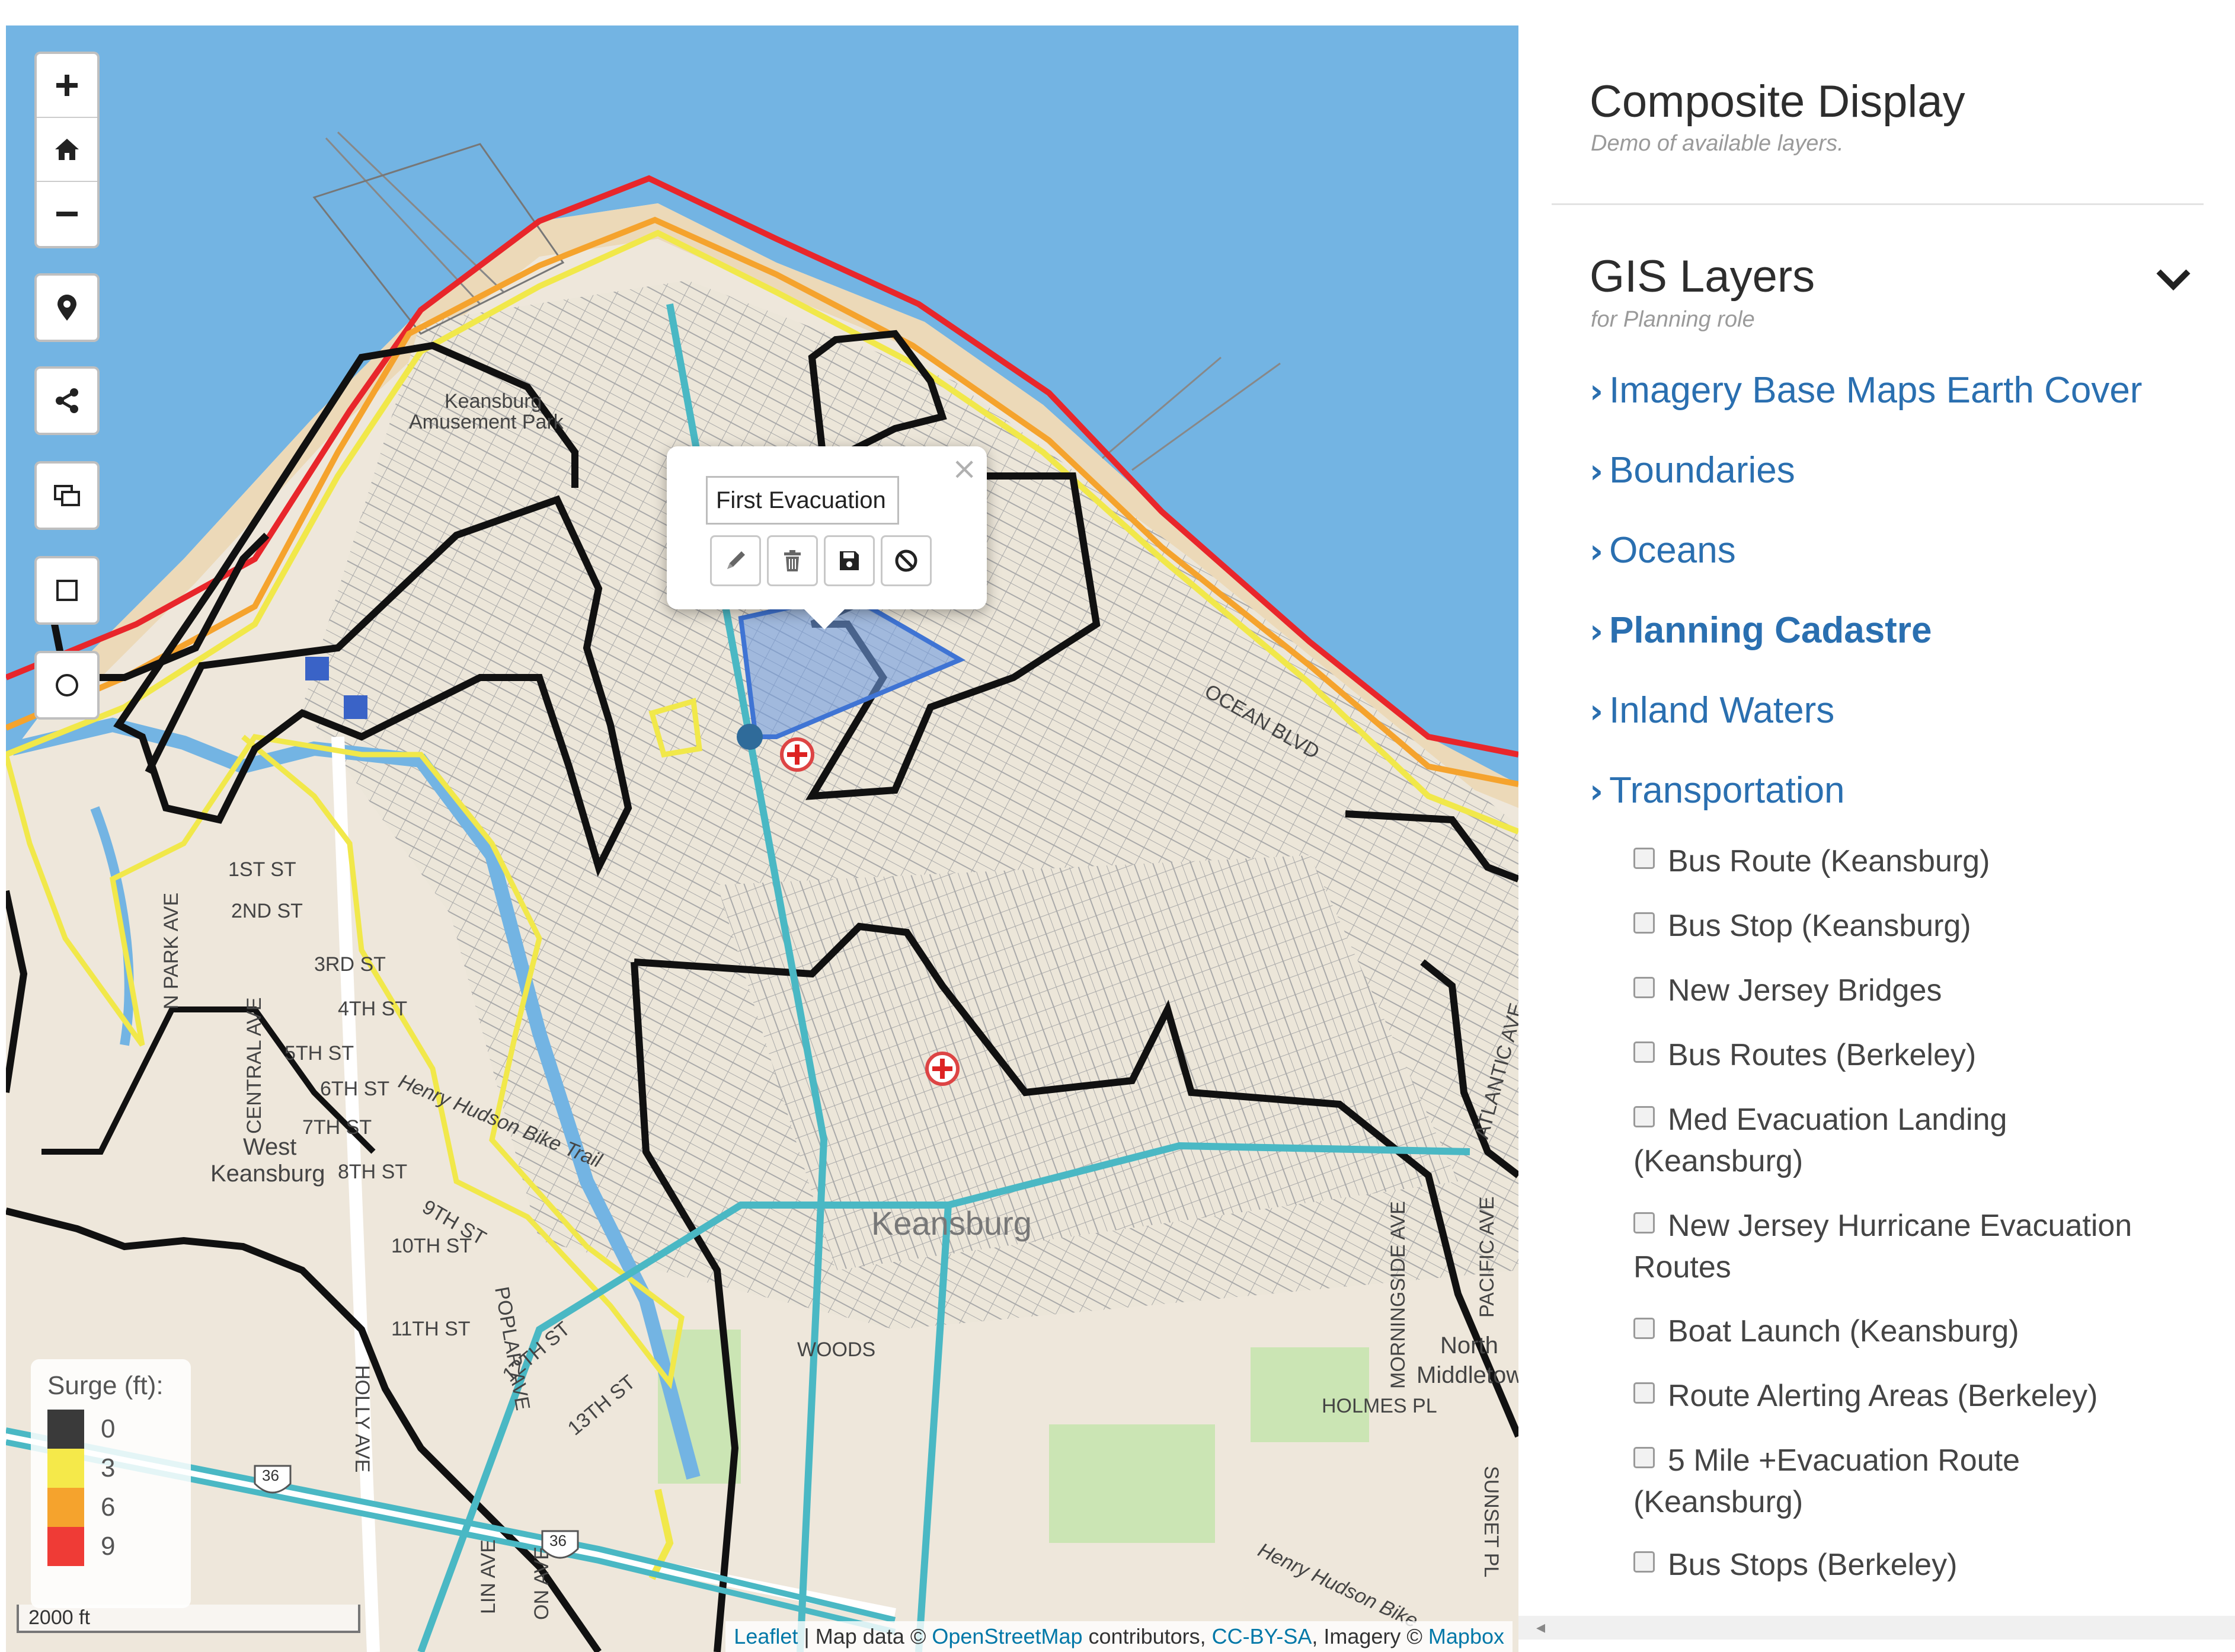 The width and height of the screenshot is (2235, 1652). I want to click on legend-row: 0, so click(112, 1429).